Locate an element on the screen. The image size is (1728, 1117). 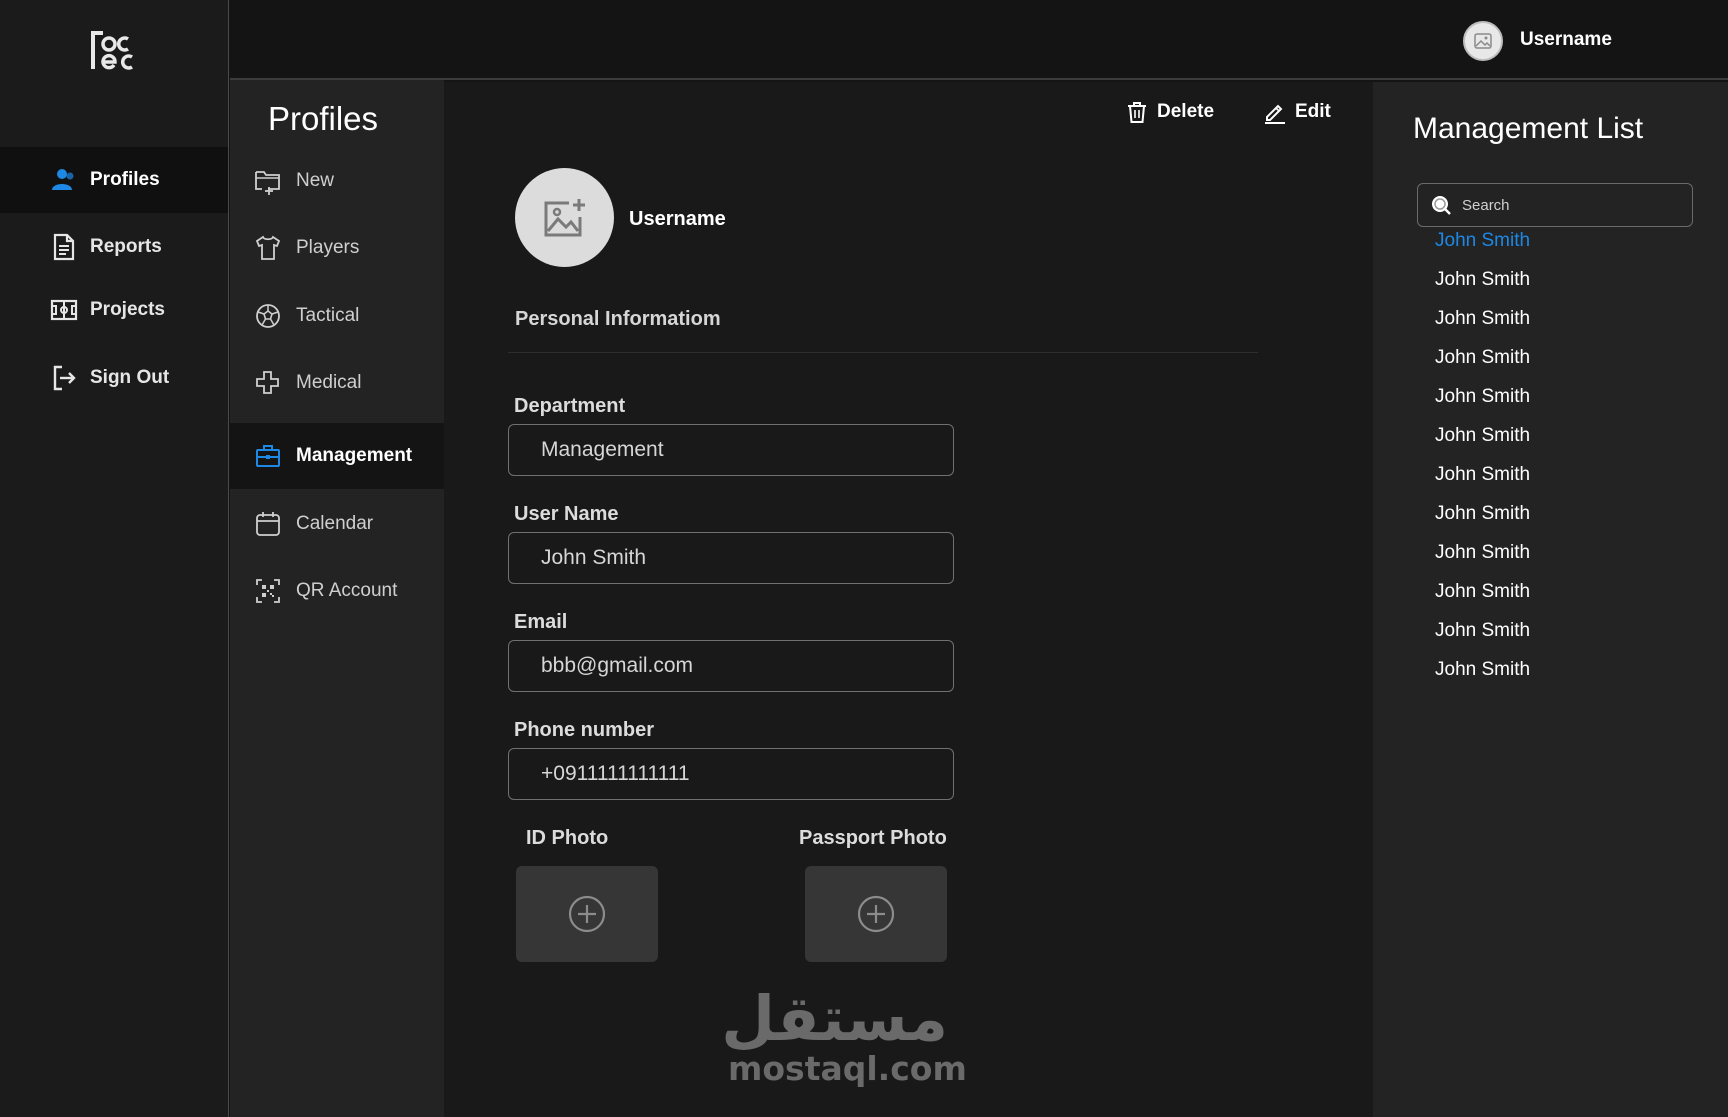
submenu-item-medical: Medical is located at coordinates (337, 383).